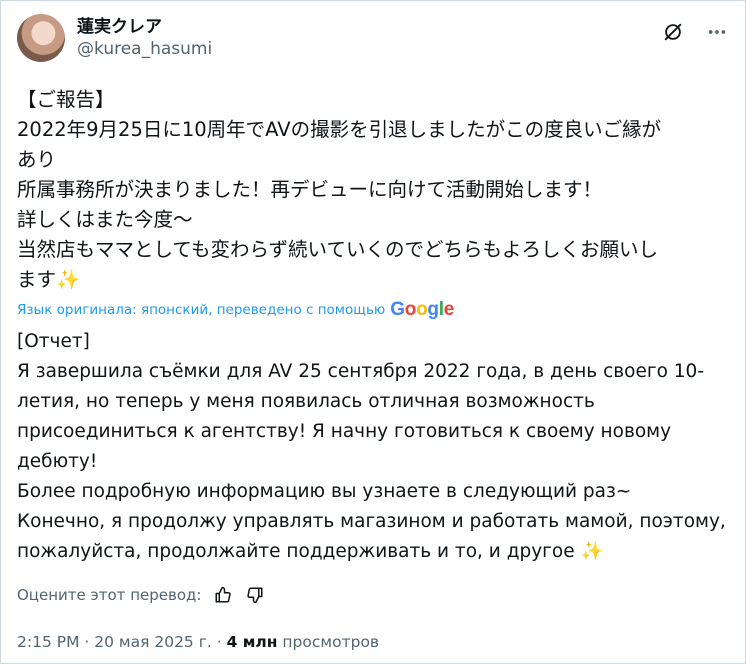 The image size is (746, 664). What do you see at coordinates (57, 461) in the screenshot?
I see `translation-line: дебюту!` at bounding box center [57, 461].